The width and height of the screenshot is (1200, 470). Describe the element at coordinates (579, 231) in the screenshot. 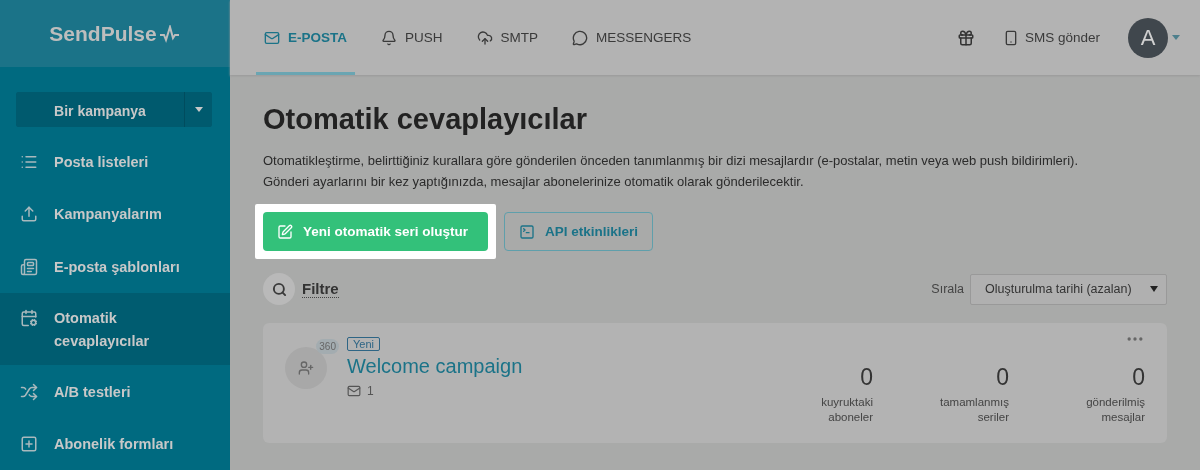

I see `api-events-button: API etkinlikleri` at that location.